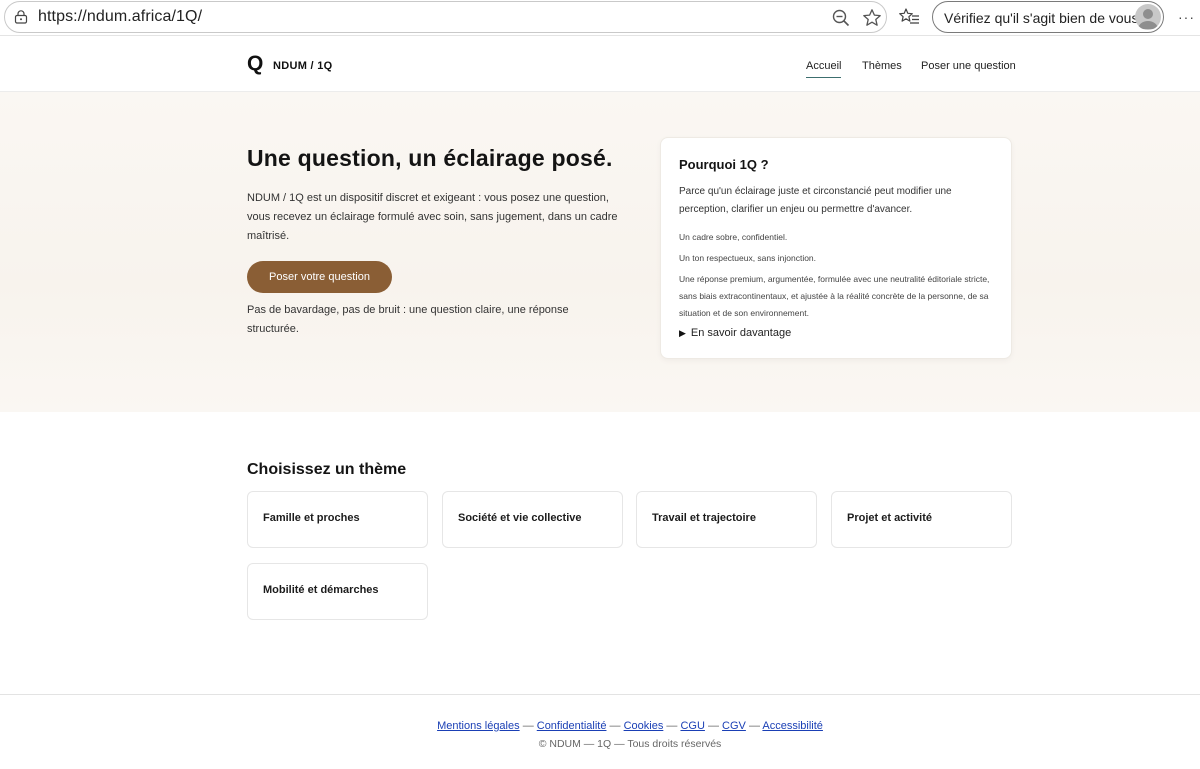 The image size is (1200, 769). What do you see at coordinates (321, 590) in the screenshot?
I see `theme-label: Mobilité et démarches` at bounding box center [321, 590].